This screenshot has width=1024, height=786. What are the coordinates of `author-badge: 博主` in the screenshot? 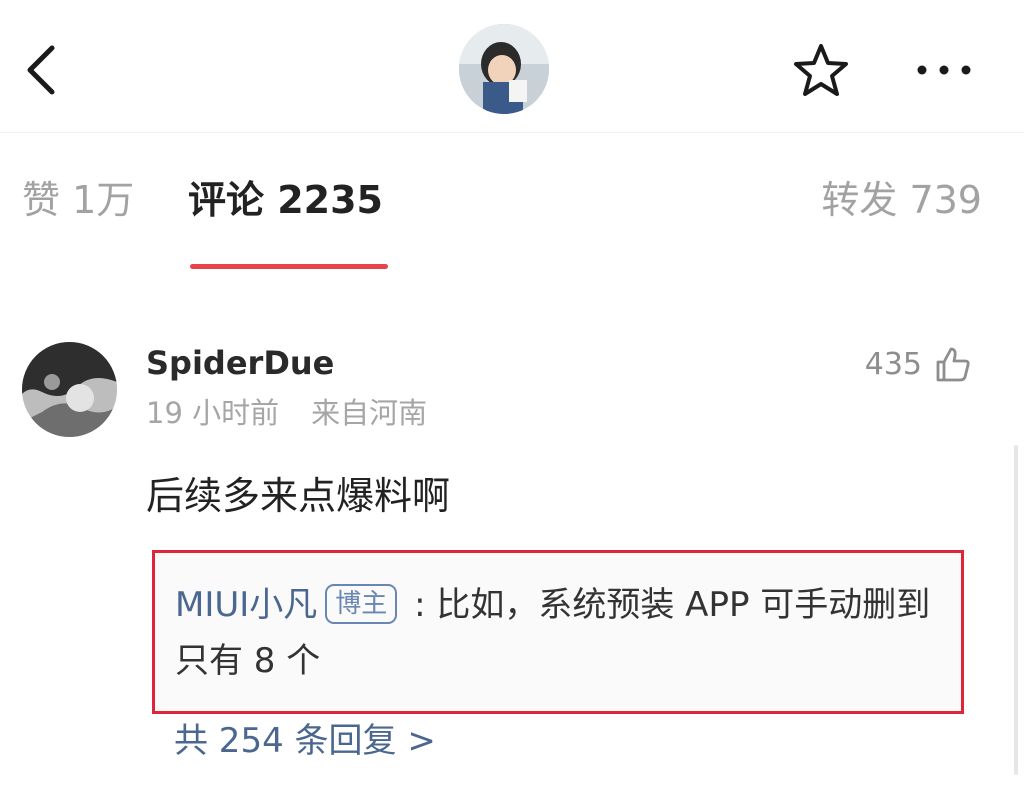 It's located at (361, 604).